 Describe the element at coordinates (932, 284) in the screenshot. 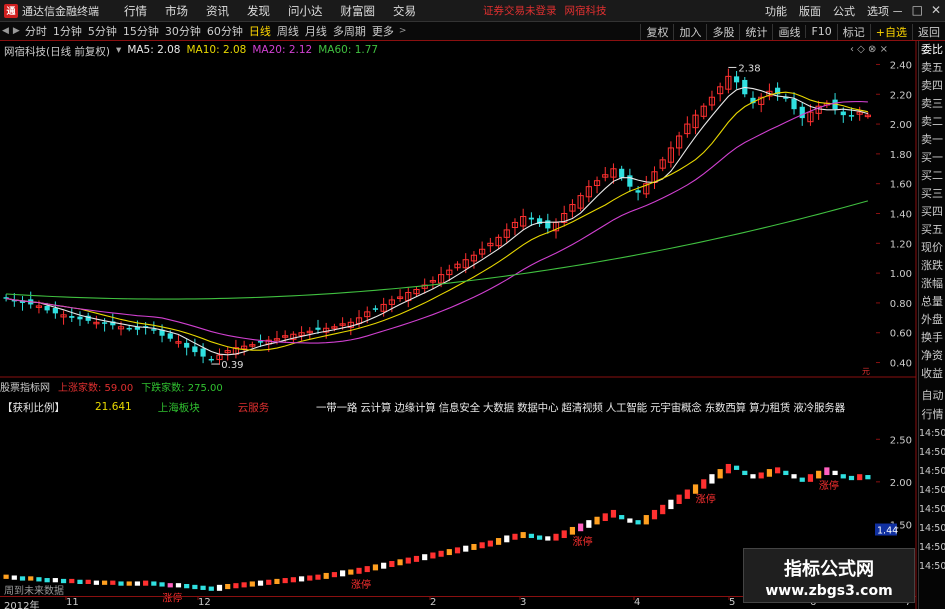

I see `side-item: 涨幅` at that location.